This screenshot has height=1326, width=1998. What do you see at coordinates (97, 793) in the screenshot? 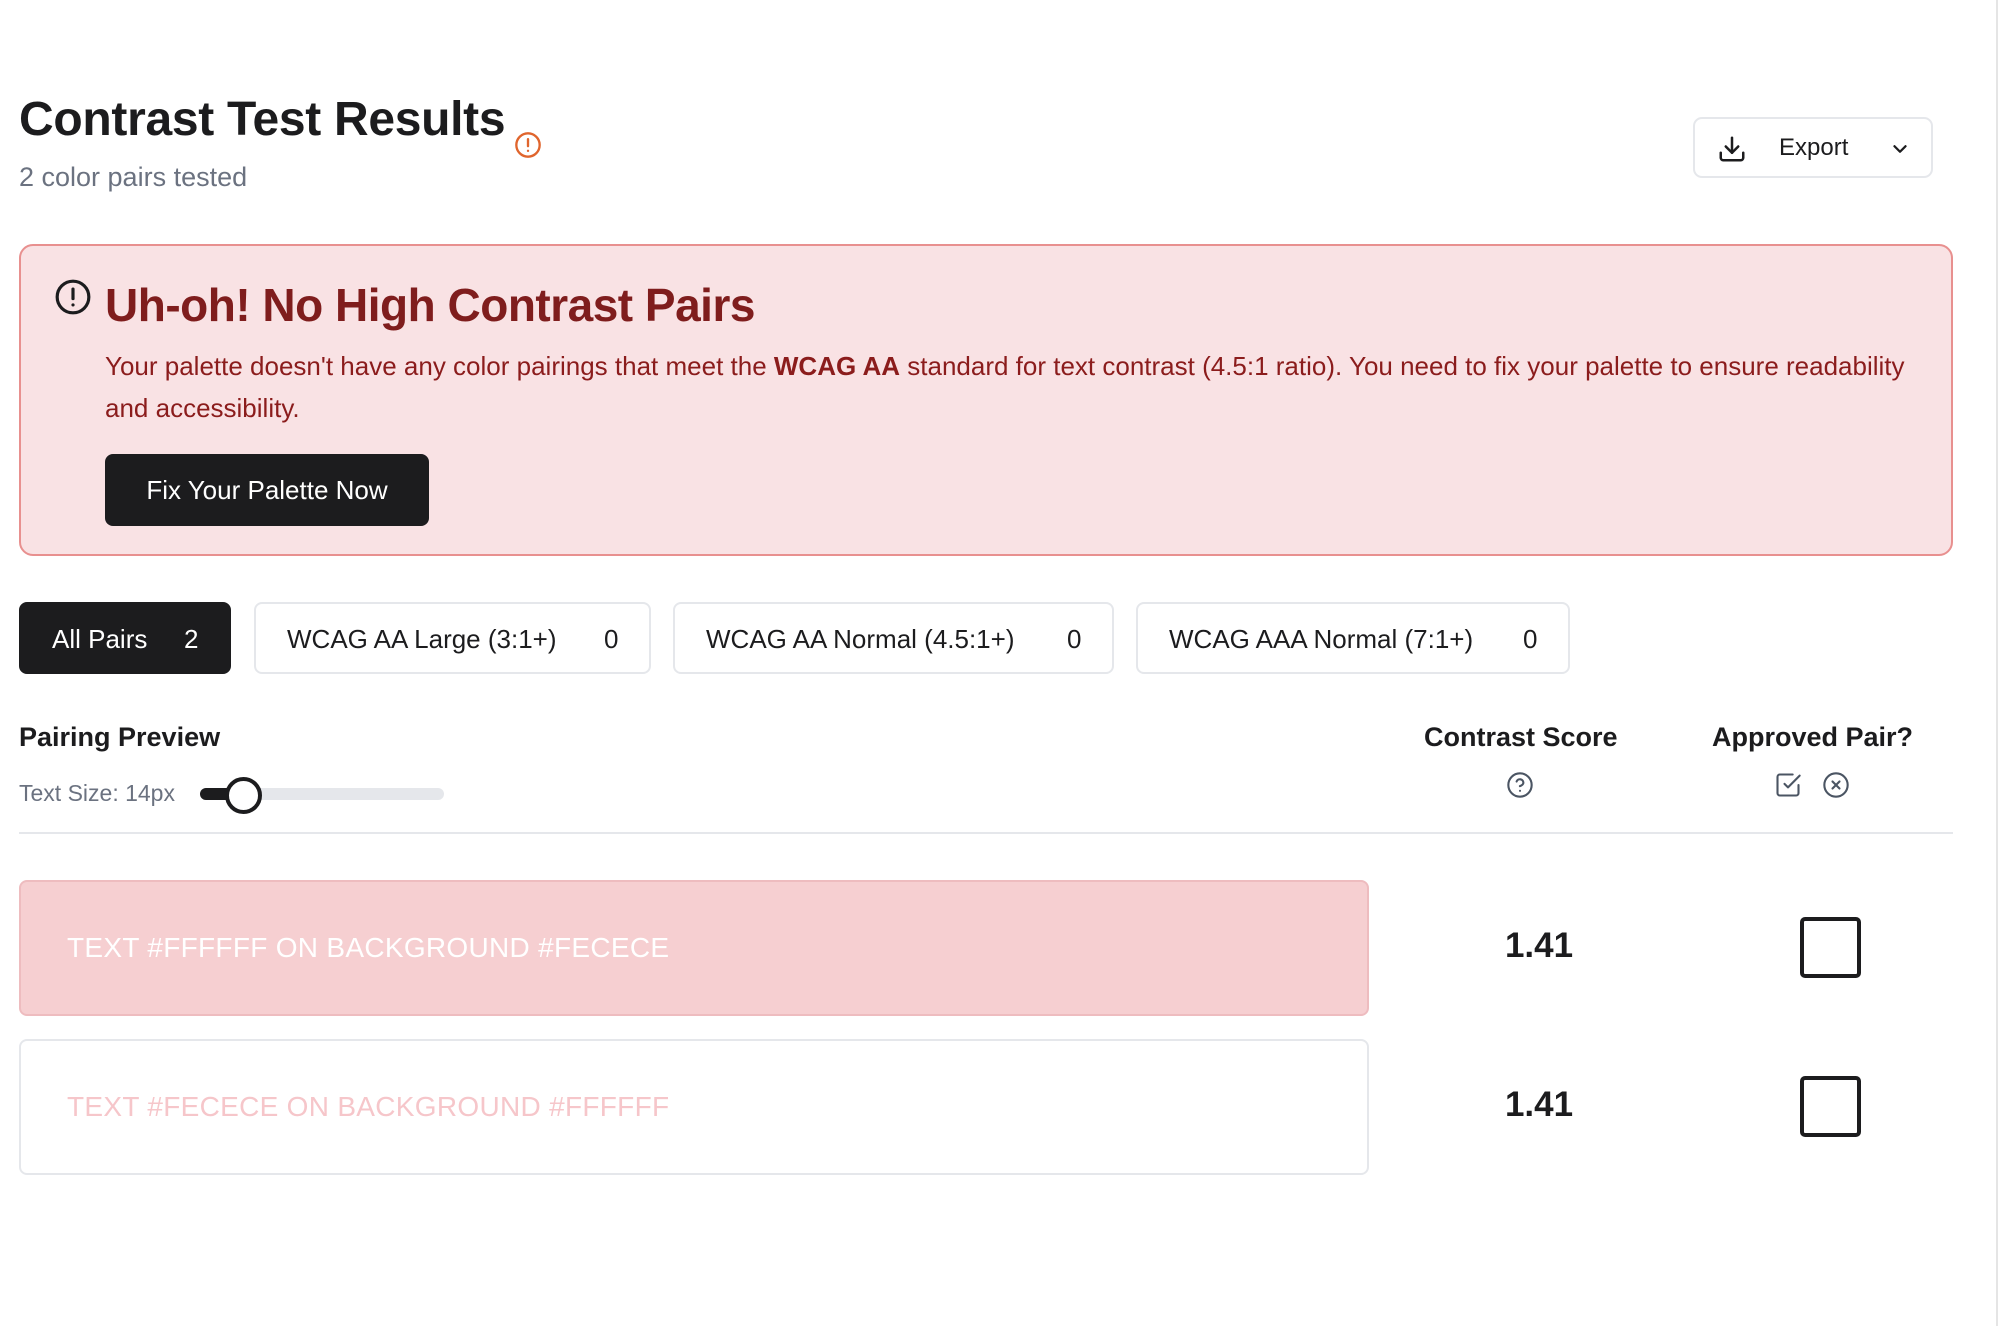
I see `text-size-label: Text Size: 14px` at bounding box center [97, 793].